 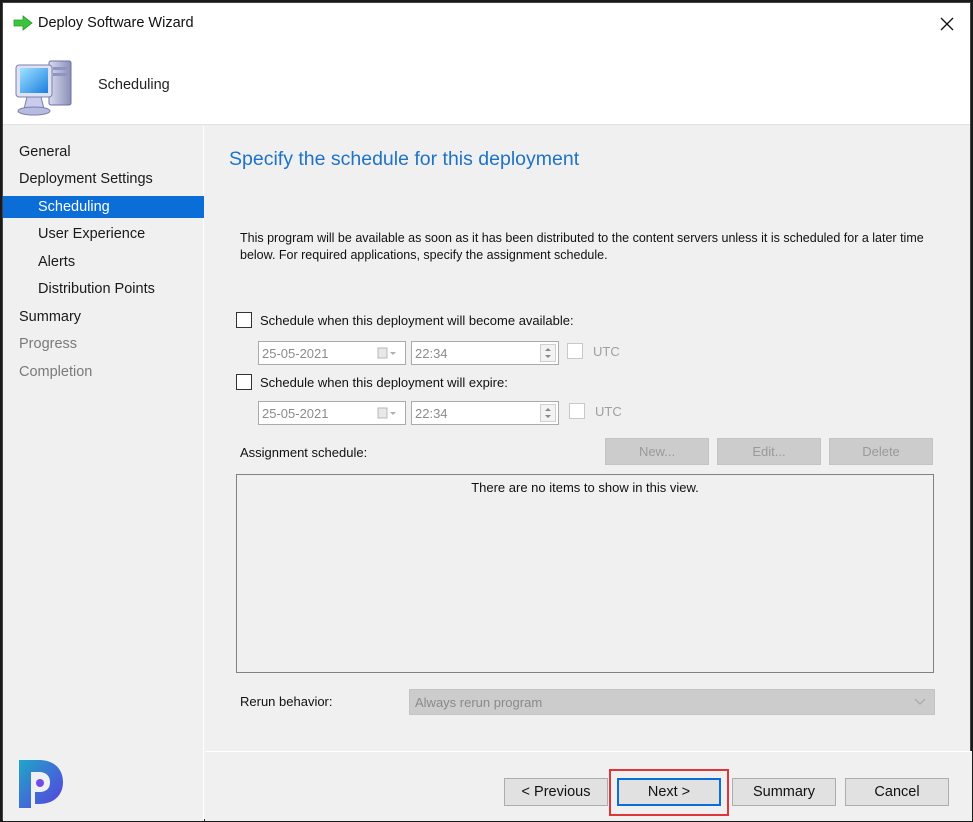 I want to click on rerun-behavior-label: Rerun behavior:, so click(x=286, y=701).